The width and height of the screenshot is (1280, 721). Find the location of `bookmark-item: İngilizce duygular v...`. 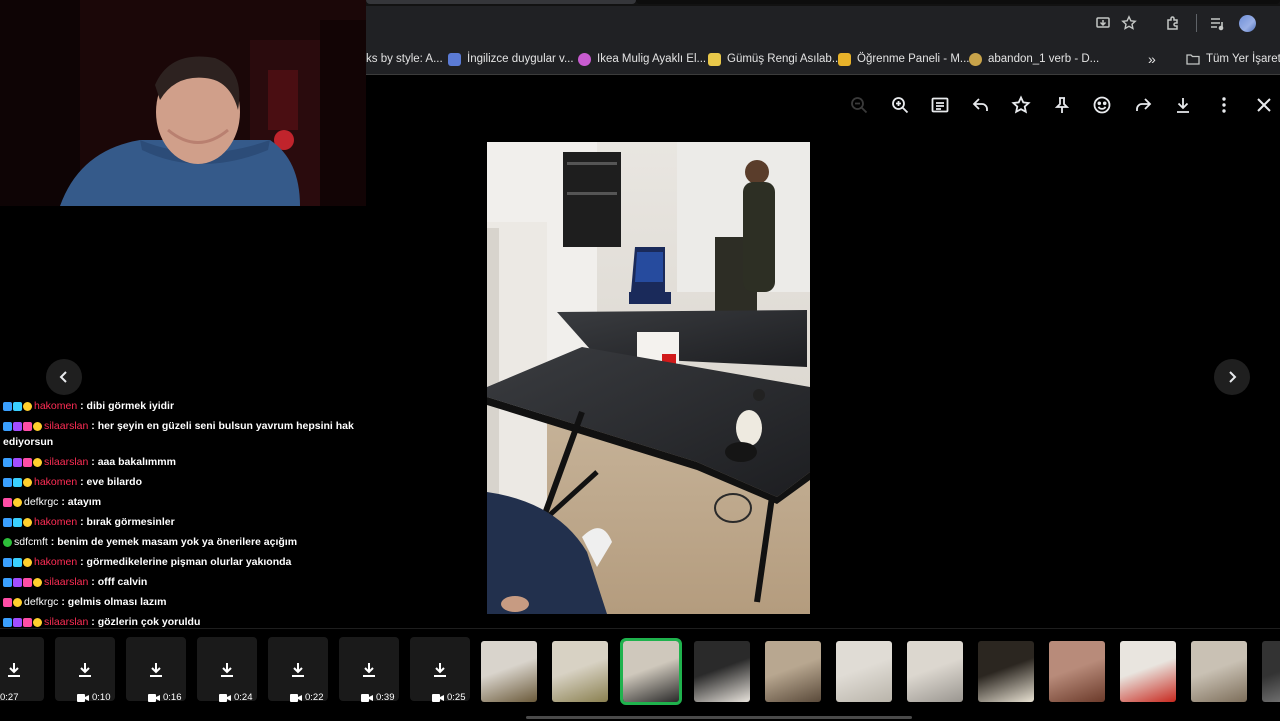

bookmark-item: İngilizce duygular v... is located at coordinates (511, 59).